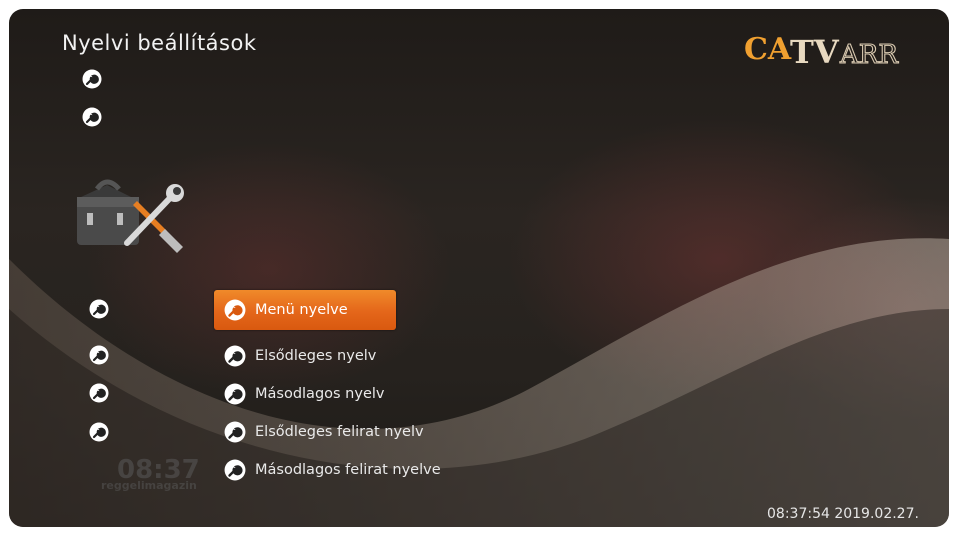  I want to click on menu-item-secondary-subtitle-language: Másodlagos felirat nyelve, so click(327, 470).